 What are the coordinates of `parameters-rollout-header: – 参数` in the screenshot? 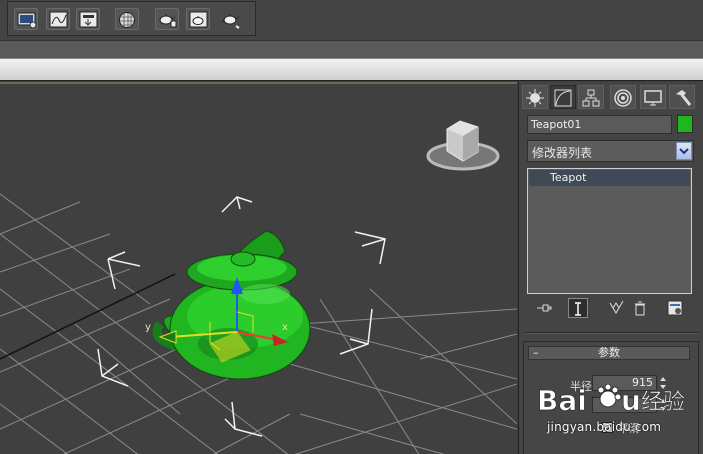 It's located at (609, 353).